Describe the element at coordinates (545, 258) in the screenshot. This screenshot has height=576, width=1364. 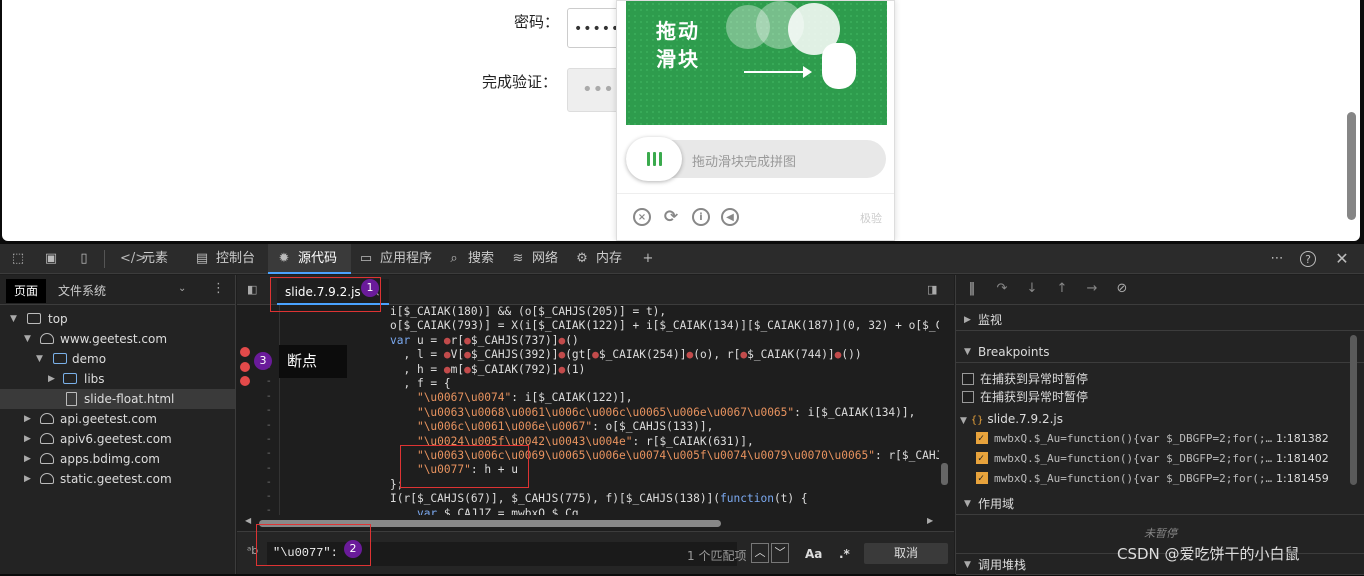
I see `tab-label: 网络` at that location.